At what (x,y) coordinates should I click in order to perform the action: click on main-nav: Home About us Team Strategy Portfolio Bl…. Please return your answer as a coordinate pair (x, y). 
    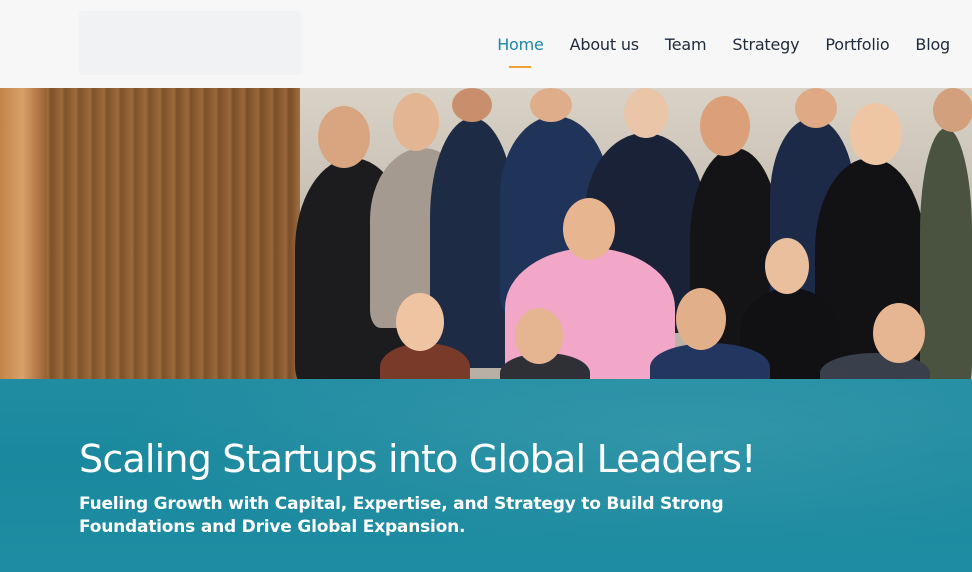
    Looking at the image, I should click on (710, 50).